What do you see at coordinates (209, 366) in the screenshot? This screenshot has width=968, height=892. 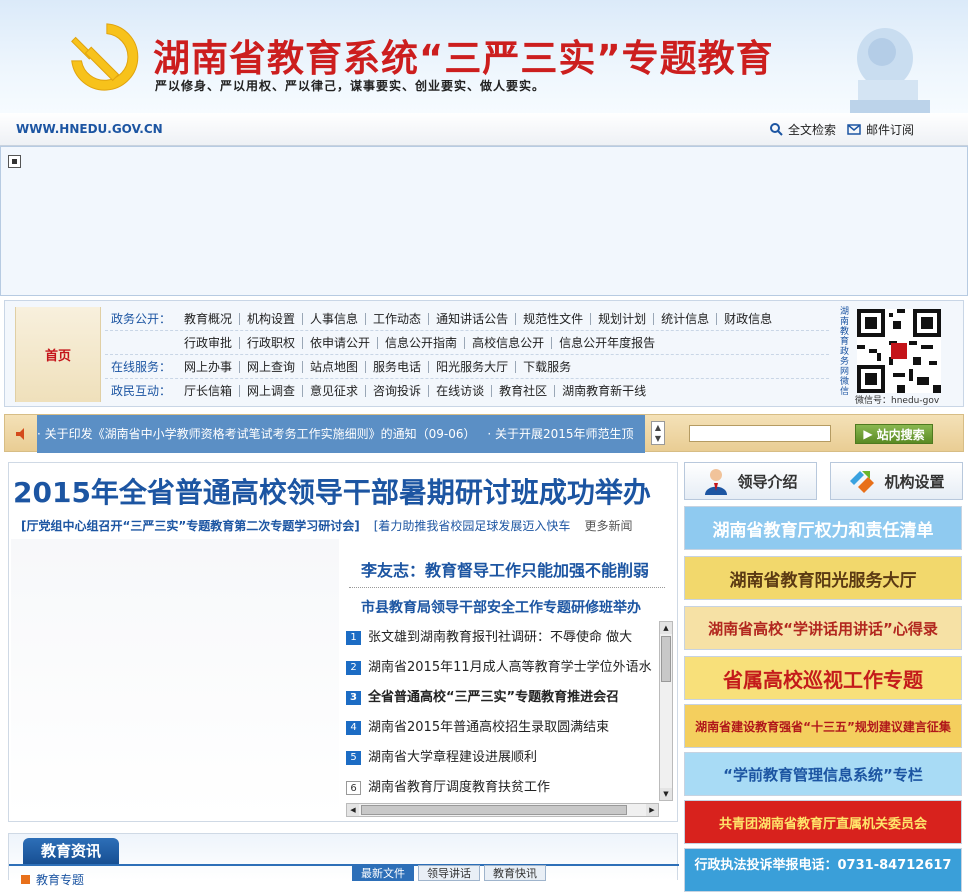 I see `nav-item: 网上办事` at bounding box center [209, 366].